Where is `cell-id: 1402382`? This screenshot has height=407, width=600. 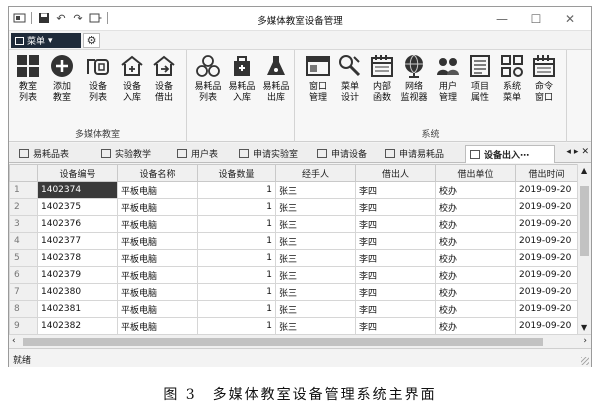 cell-id: 1402382 is located at coordinates (77, 325).